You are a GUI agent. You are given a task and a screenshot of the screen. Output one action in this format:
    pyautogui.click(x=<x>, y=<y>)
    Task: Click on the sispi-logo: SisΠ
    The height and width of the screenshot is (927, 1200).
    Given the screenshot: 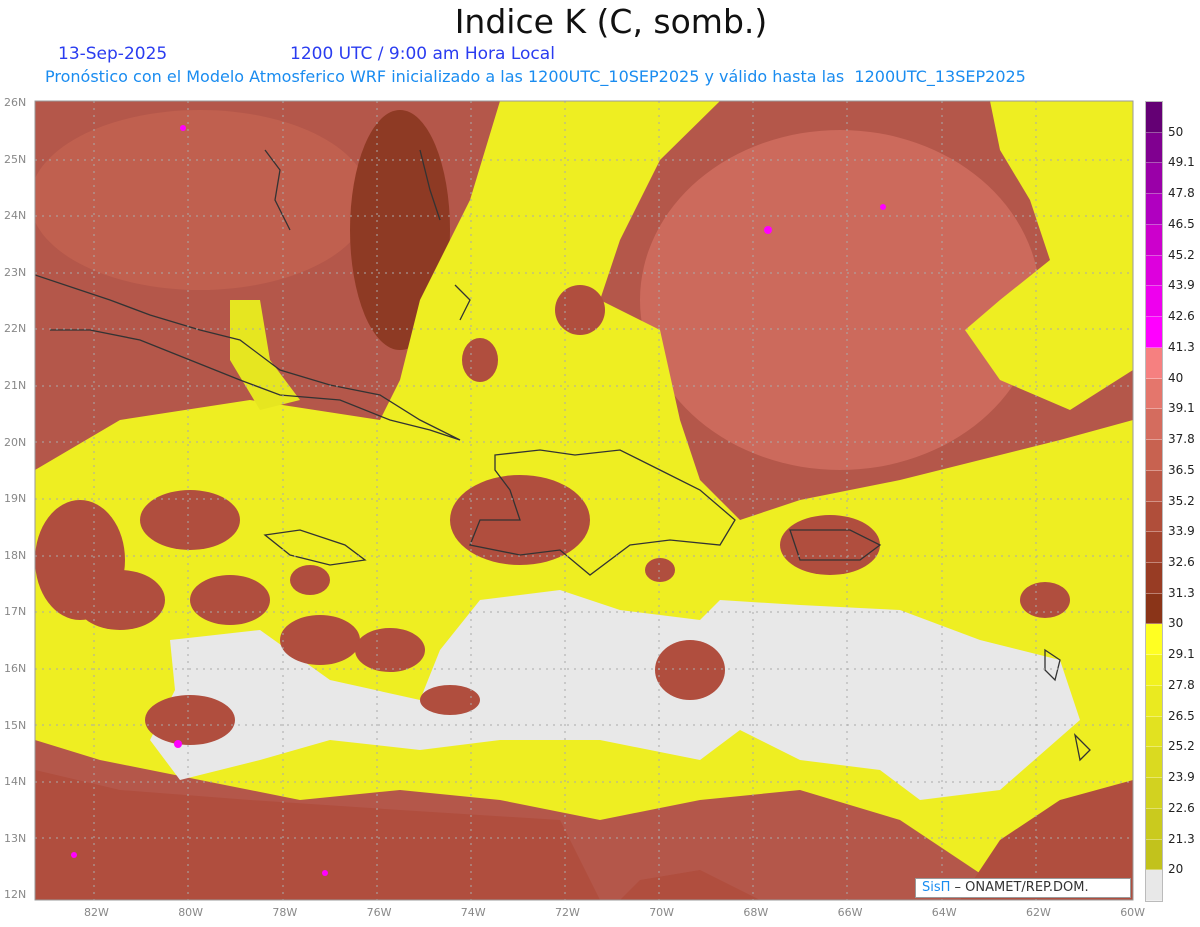 What is the action you would take?
    pyautogui.click(x=936, y=887)
    